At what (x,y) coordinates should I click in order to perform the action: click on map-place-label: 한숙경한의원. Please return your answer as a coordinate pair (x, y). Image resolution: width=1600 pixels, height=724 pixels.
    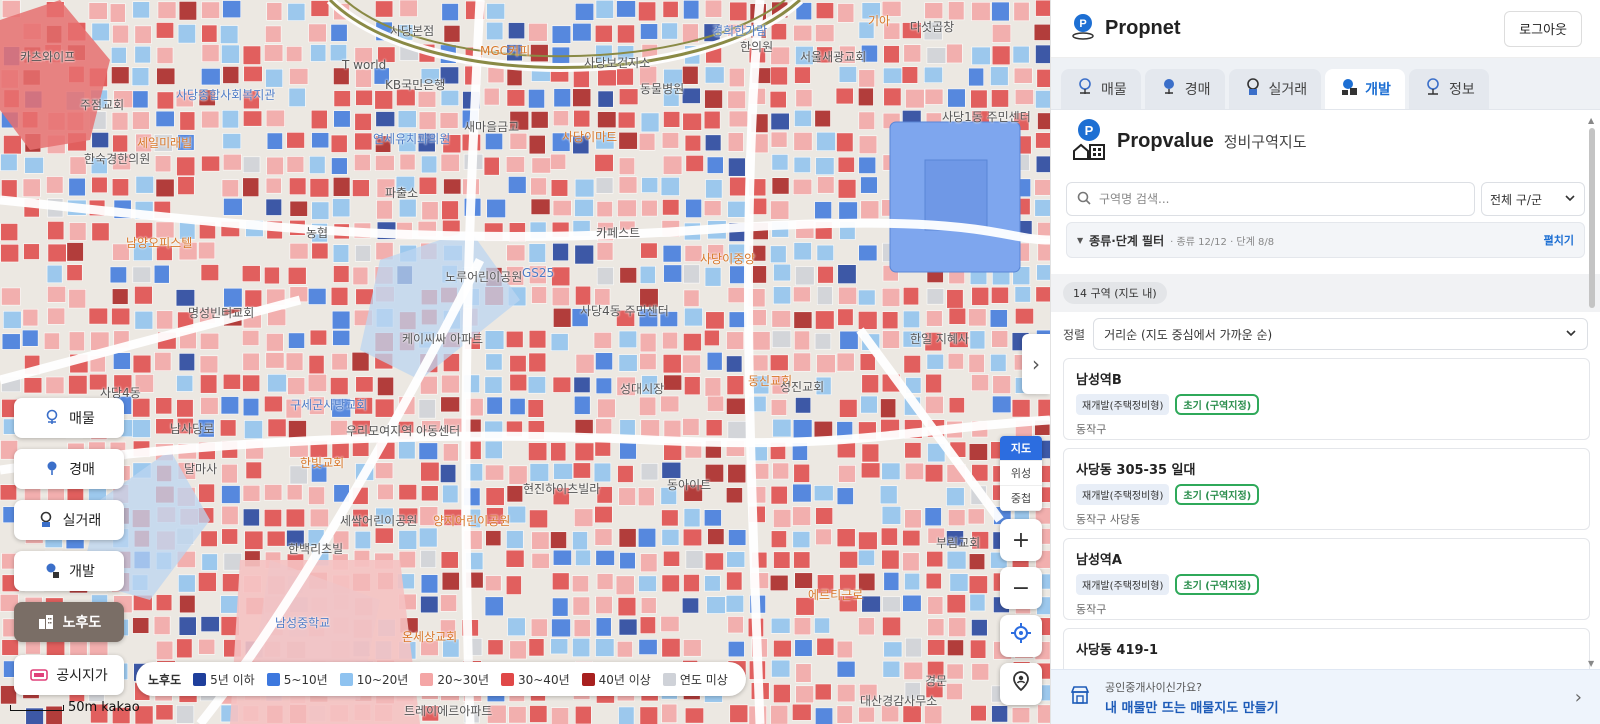
    Looking at the image, I should click on (117, 158).